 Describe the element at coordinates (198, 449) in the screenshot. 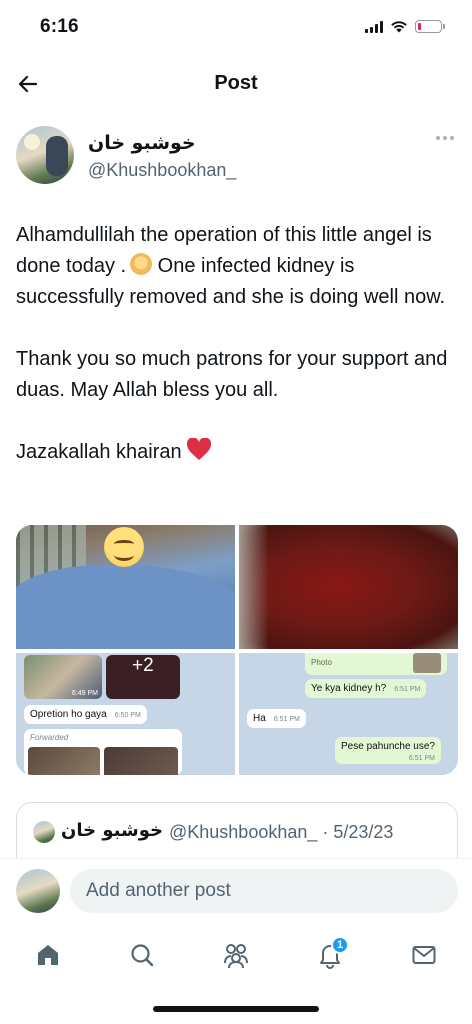

I see `red-heart-emoji-icon` at that location.